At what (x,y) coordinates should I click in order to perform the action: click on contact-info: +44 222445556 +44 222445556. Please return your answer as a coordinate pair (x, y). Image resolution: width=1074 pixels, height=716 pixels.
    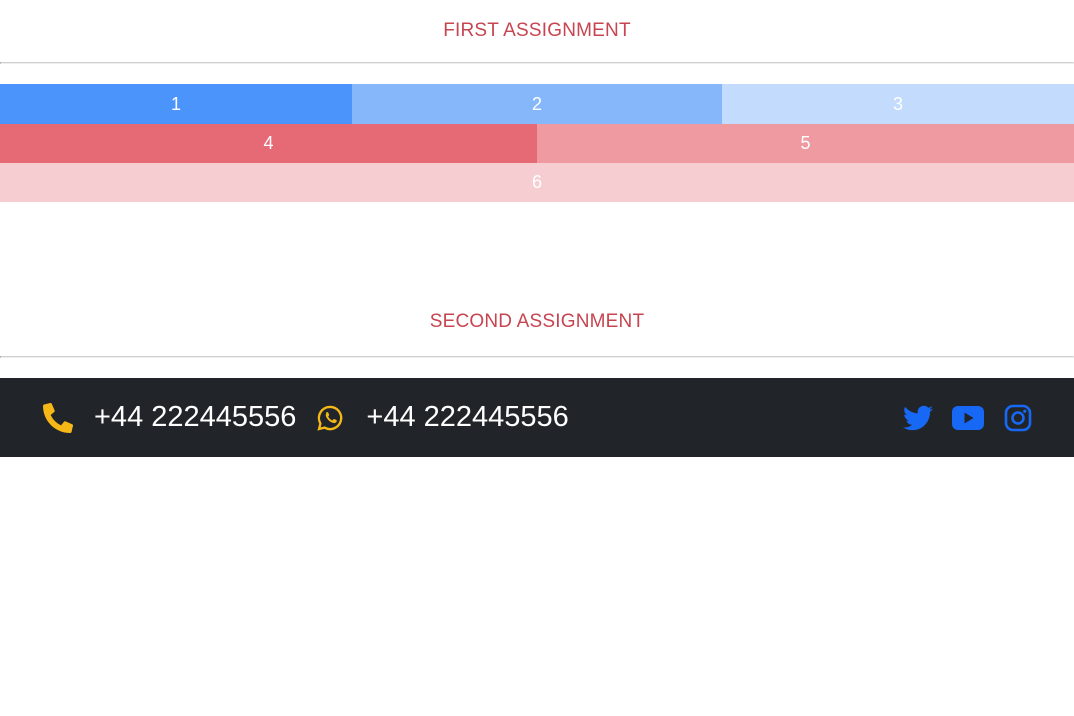
    Looking at the image, I should click on (305, 417).